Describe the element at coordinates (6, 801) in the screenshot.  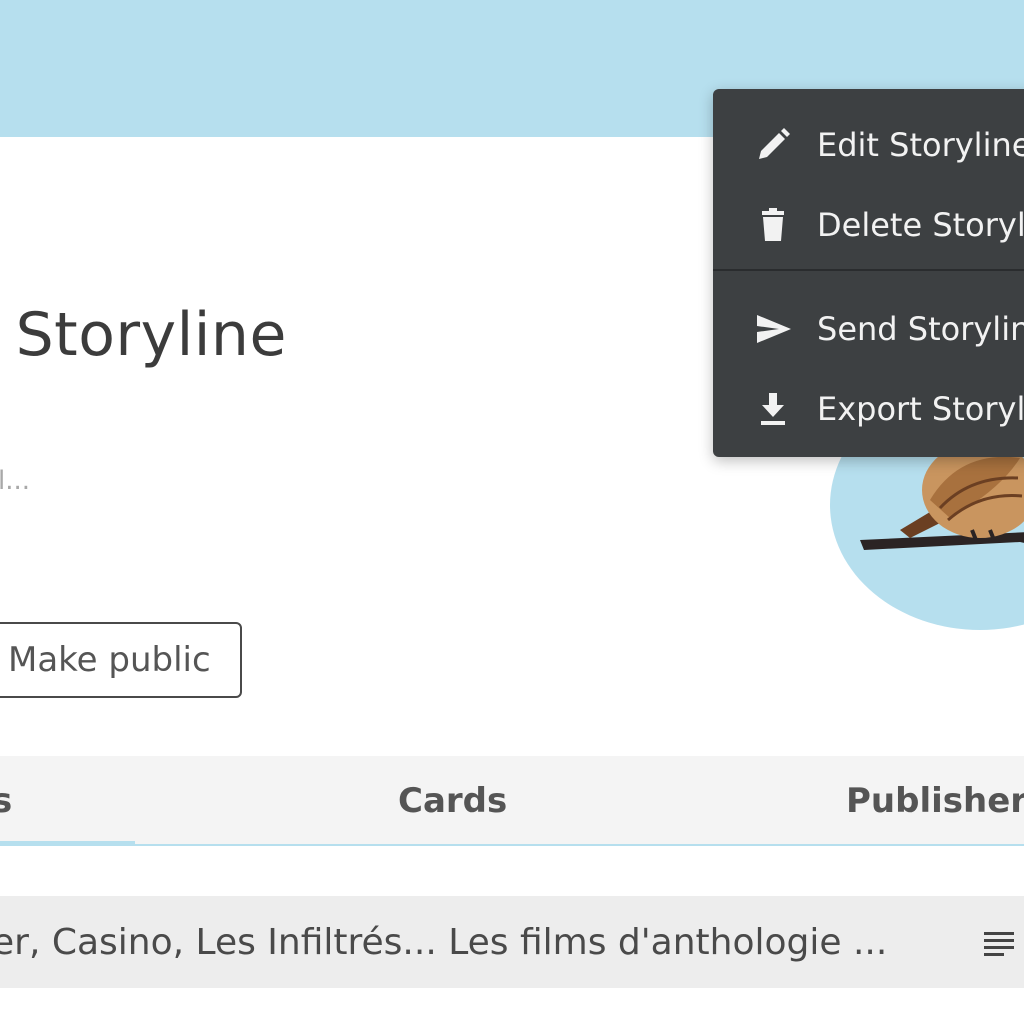
I see `tab-storylines: s` at that location.